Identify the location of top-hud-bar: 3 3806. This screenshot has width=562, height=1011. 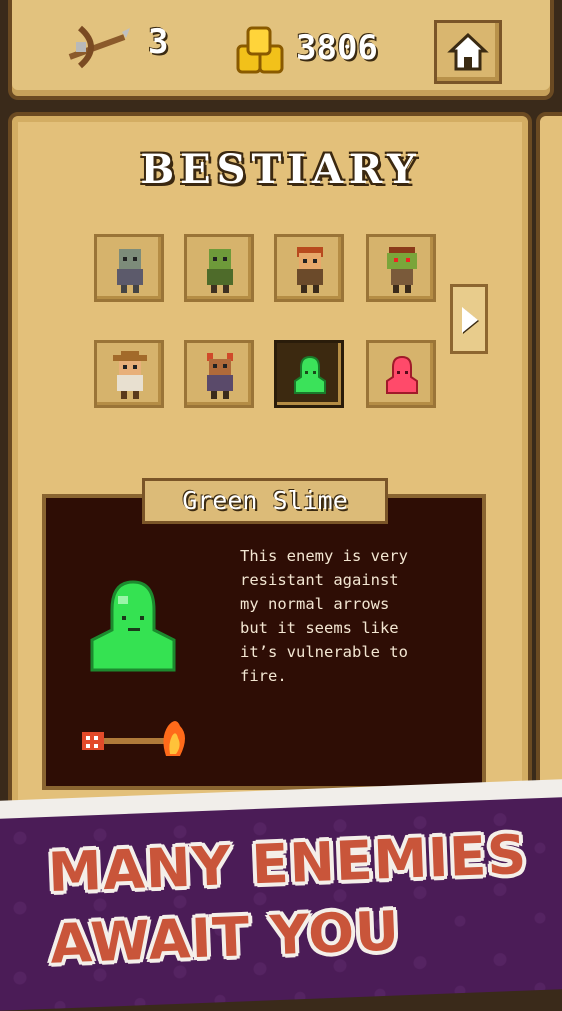
(281, 50).